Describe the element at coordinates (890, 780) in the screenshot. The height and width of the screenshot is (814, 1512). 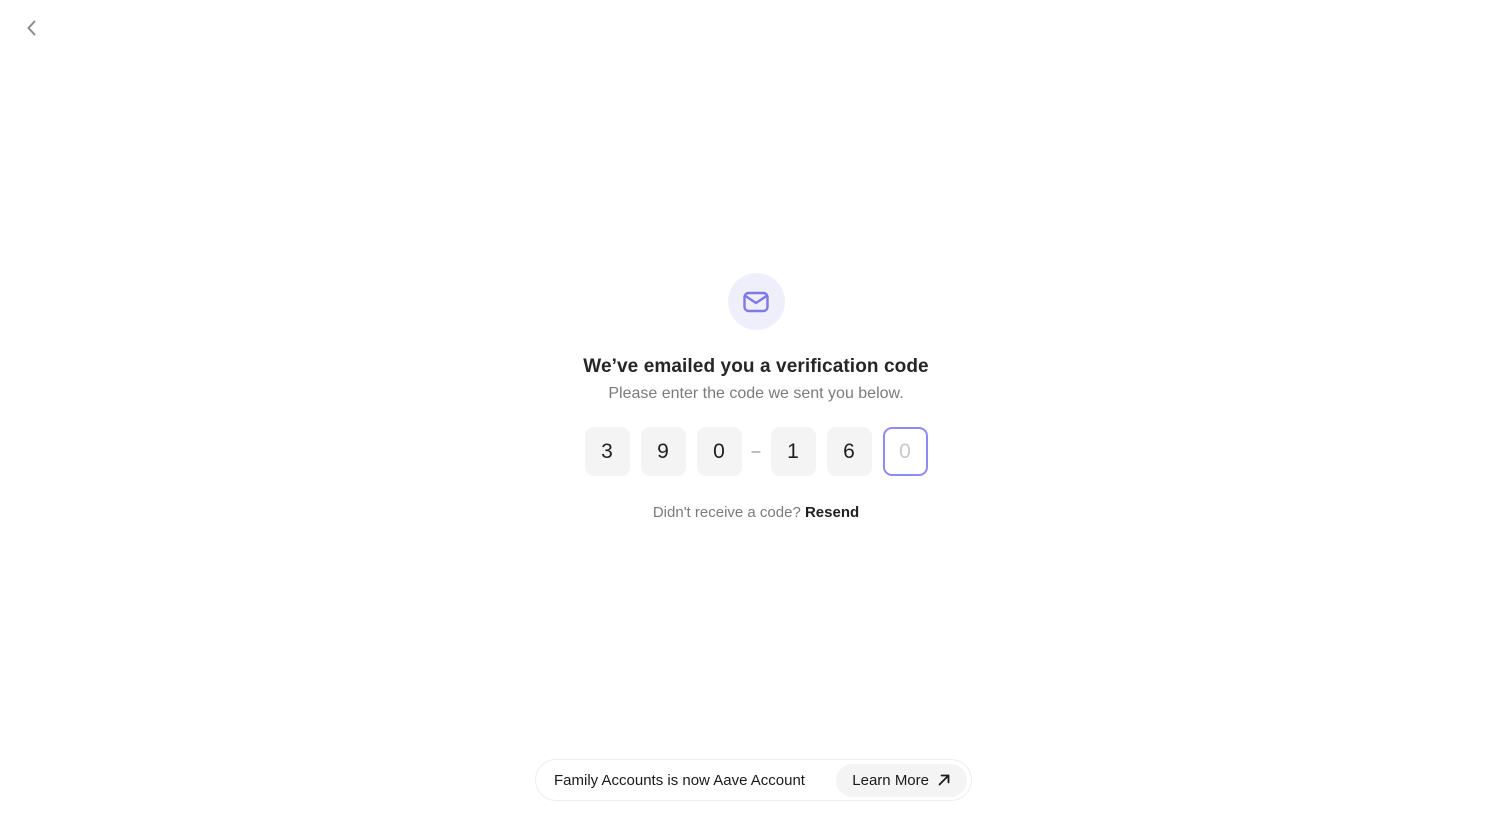
I see `learn-more-label: Learn More` at that location.